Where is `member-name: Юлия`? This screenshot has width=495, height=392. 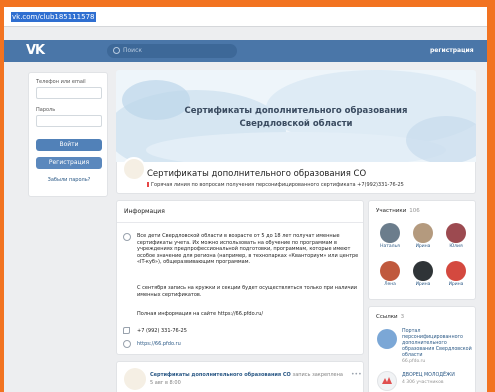 member-name: Юлия is located at coordinates (456, 246).